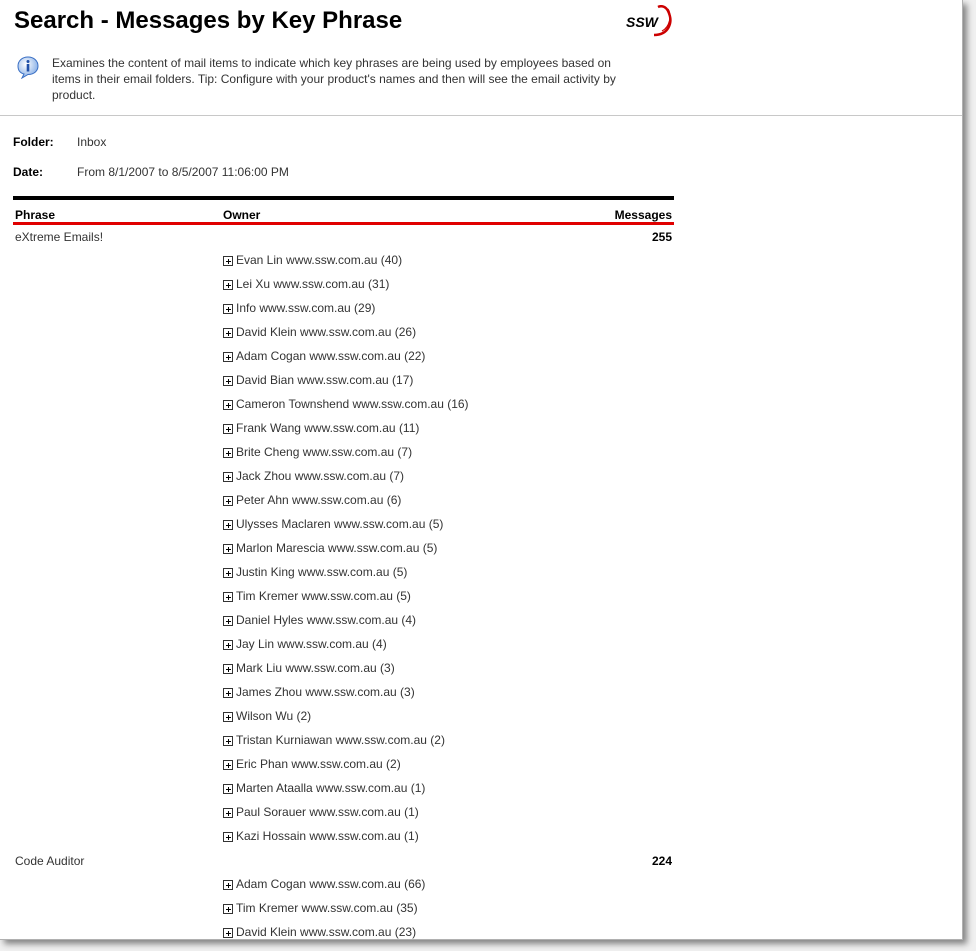 This screenshot has height=951, width=976. I want to click on owner-row: Tim Kremer www.ssw.com.au (35), so click(343, 909).